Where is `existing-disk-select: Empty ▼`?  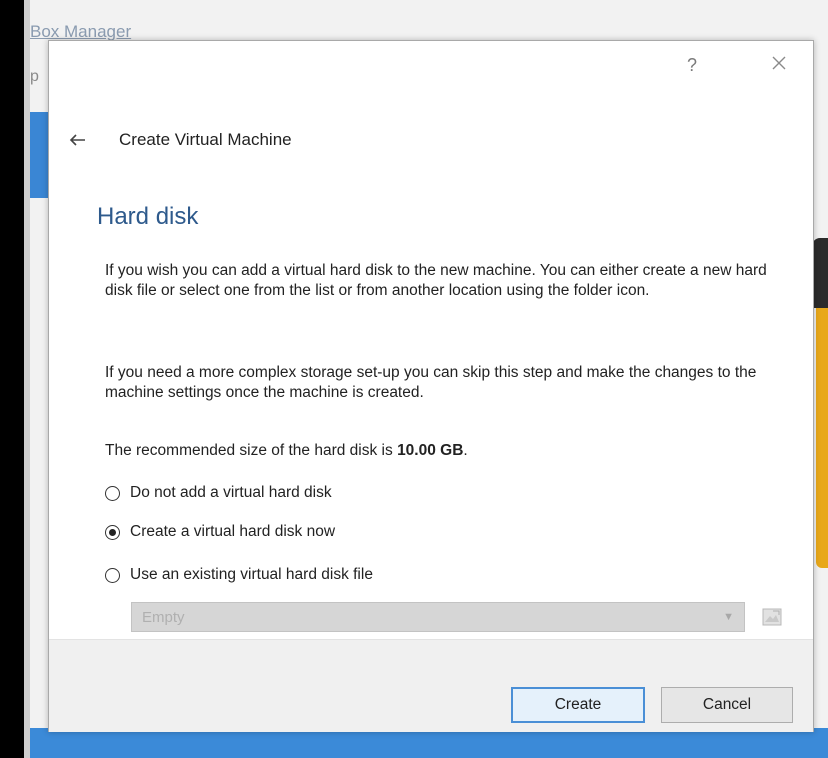
existing-disk-select: Empty ▼ is located at coordinates (438, 617).